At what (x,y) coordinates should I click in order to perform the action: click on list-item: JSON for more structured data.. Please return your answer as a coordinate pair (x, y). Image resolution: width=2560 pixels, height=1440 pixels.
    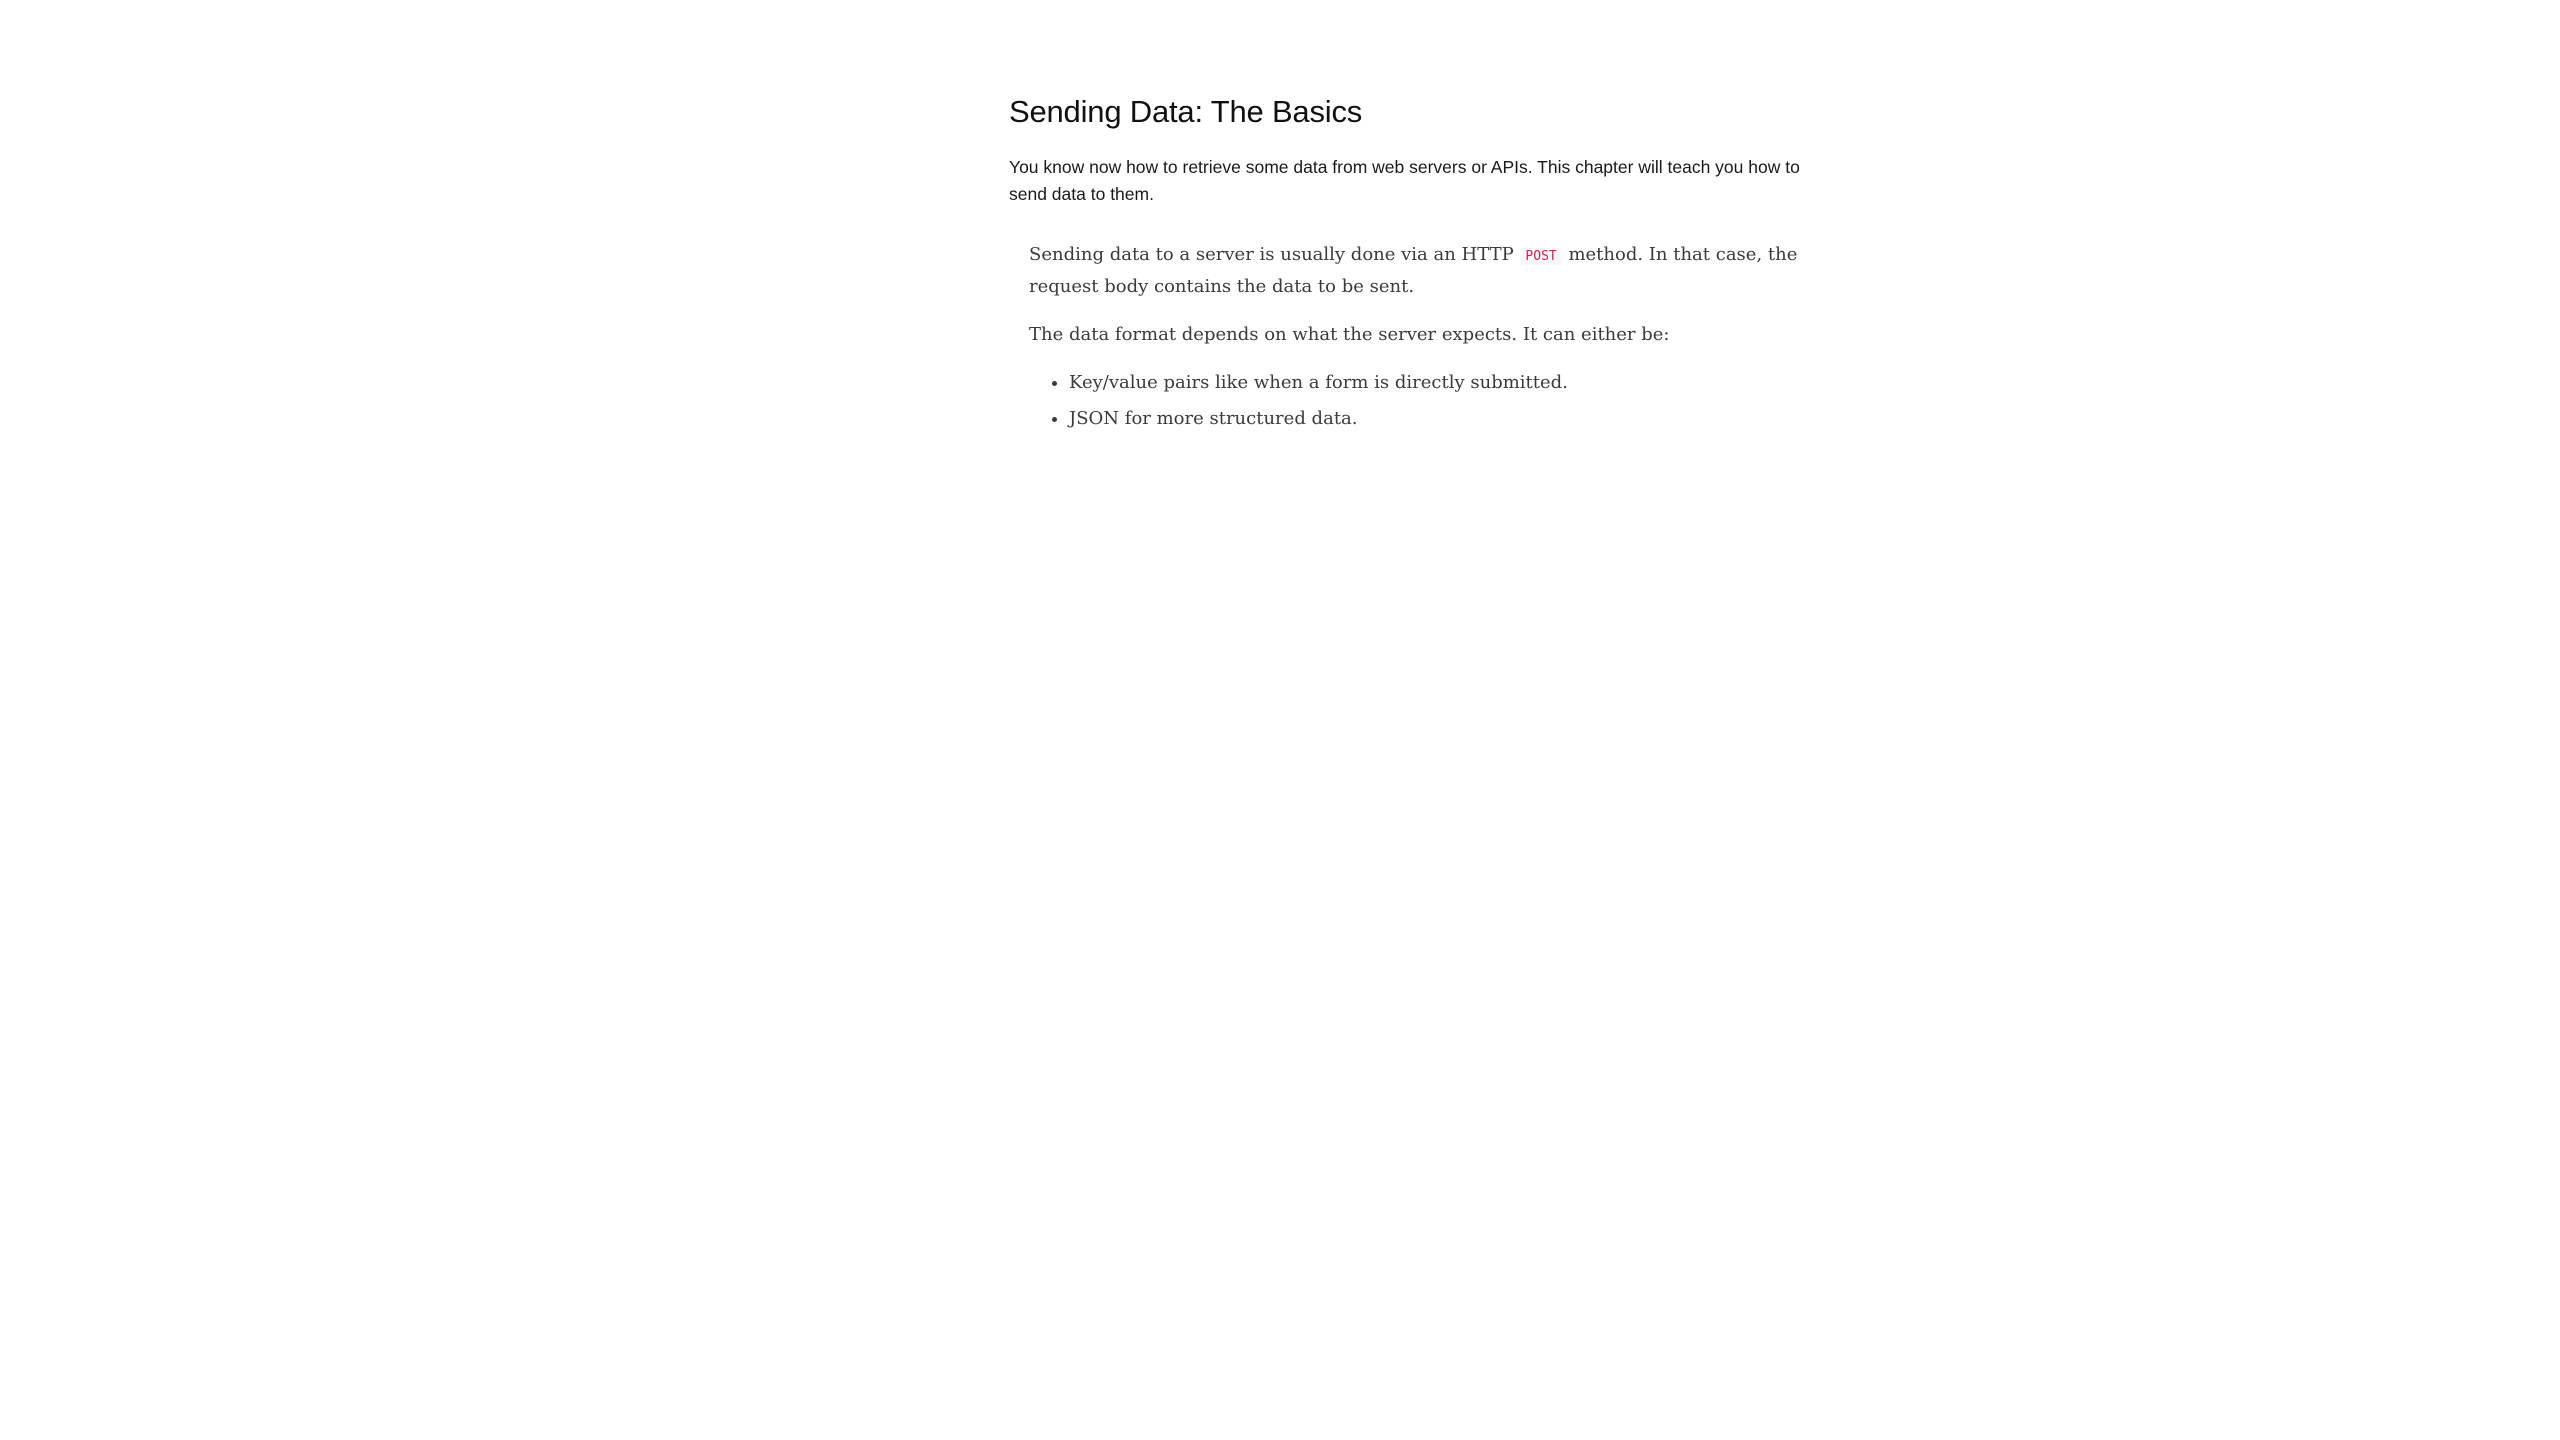
    Looking at the image, I should click on (1444, 419).